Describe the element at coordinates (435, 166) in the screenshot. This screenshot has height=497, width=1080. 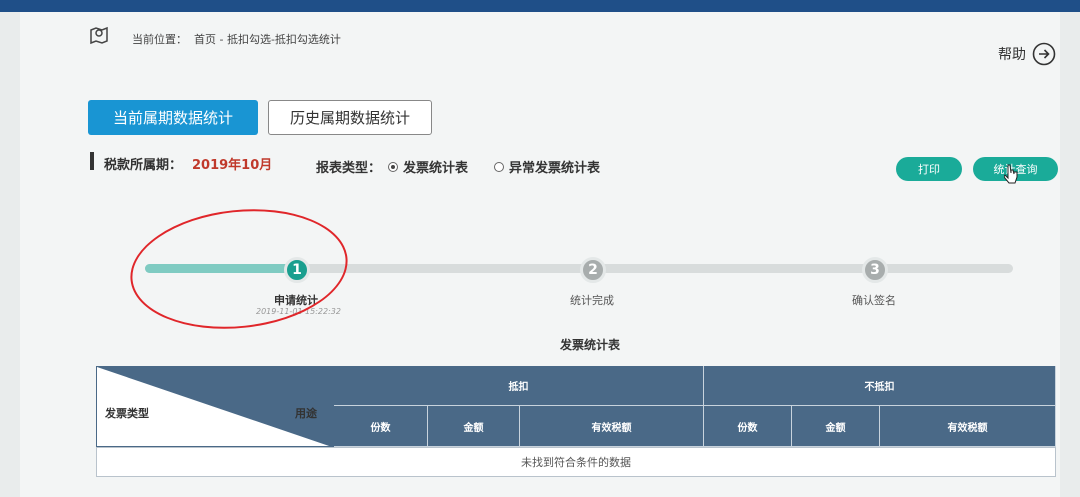
I see `radio-label: 发票统计表` at that location.